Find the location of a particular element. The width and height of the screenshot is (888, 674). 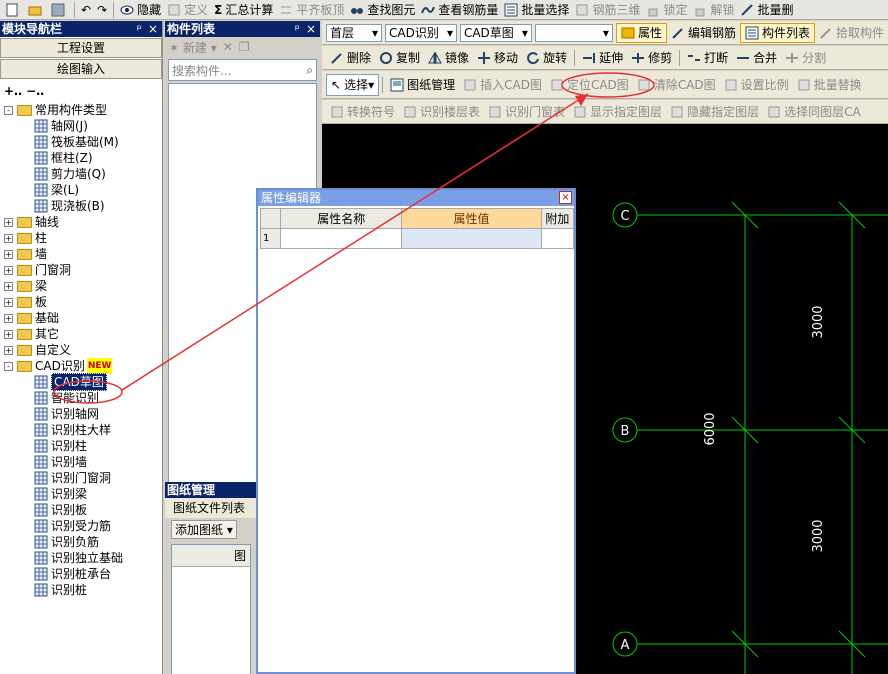

property-extra-cell is located at coordinates (557, 238).